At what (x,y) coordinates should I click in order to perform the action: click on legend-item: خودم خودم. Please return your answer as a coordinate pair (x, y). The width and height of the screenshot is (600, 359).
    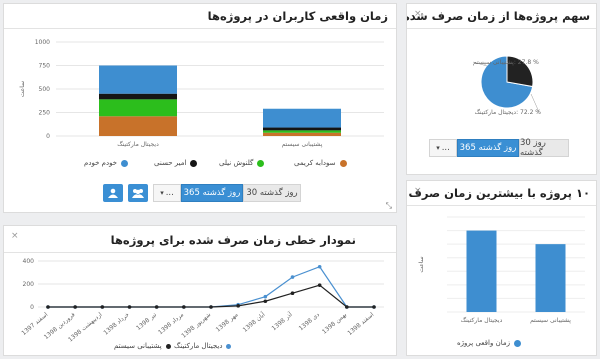
    Looking at the image, I should click on (106, 163).